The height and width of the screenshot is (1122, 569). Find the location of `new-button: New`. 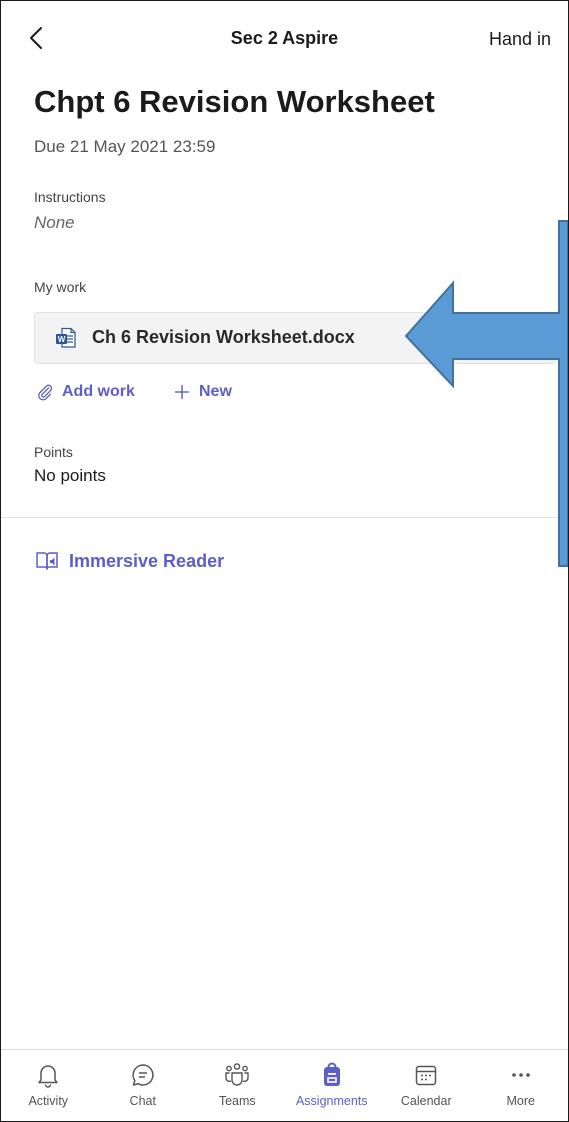

new-button: New is located at coordinates (202, 392).